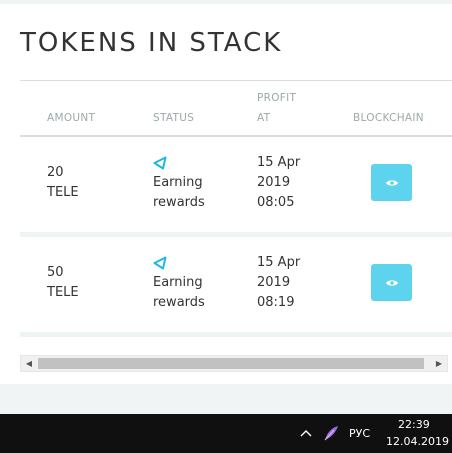 The width and height of the screenshot is (452, 453). I want to click on profit-time: 08:05, so click(276, 202).